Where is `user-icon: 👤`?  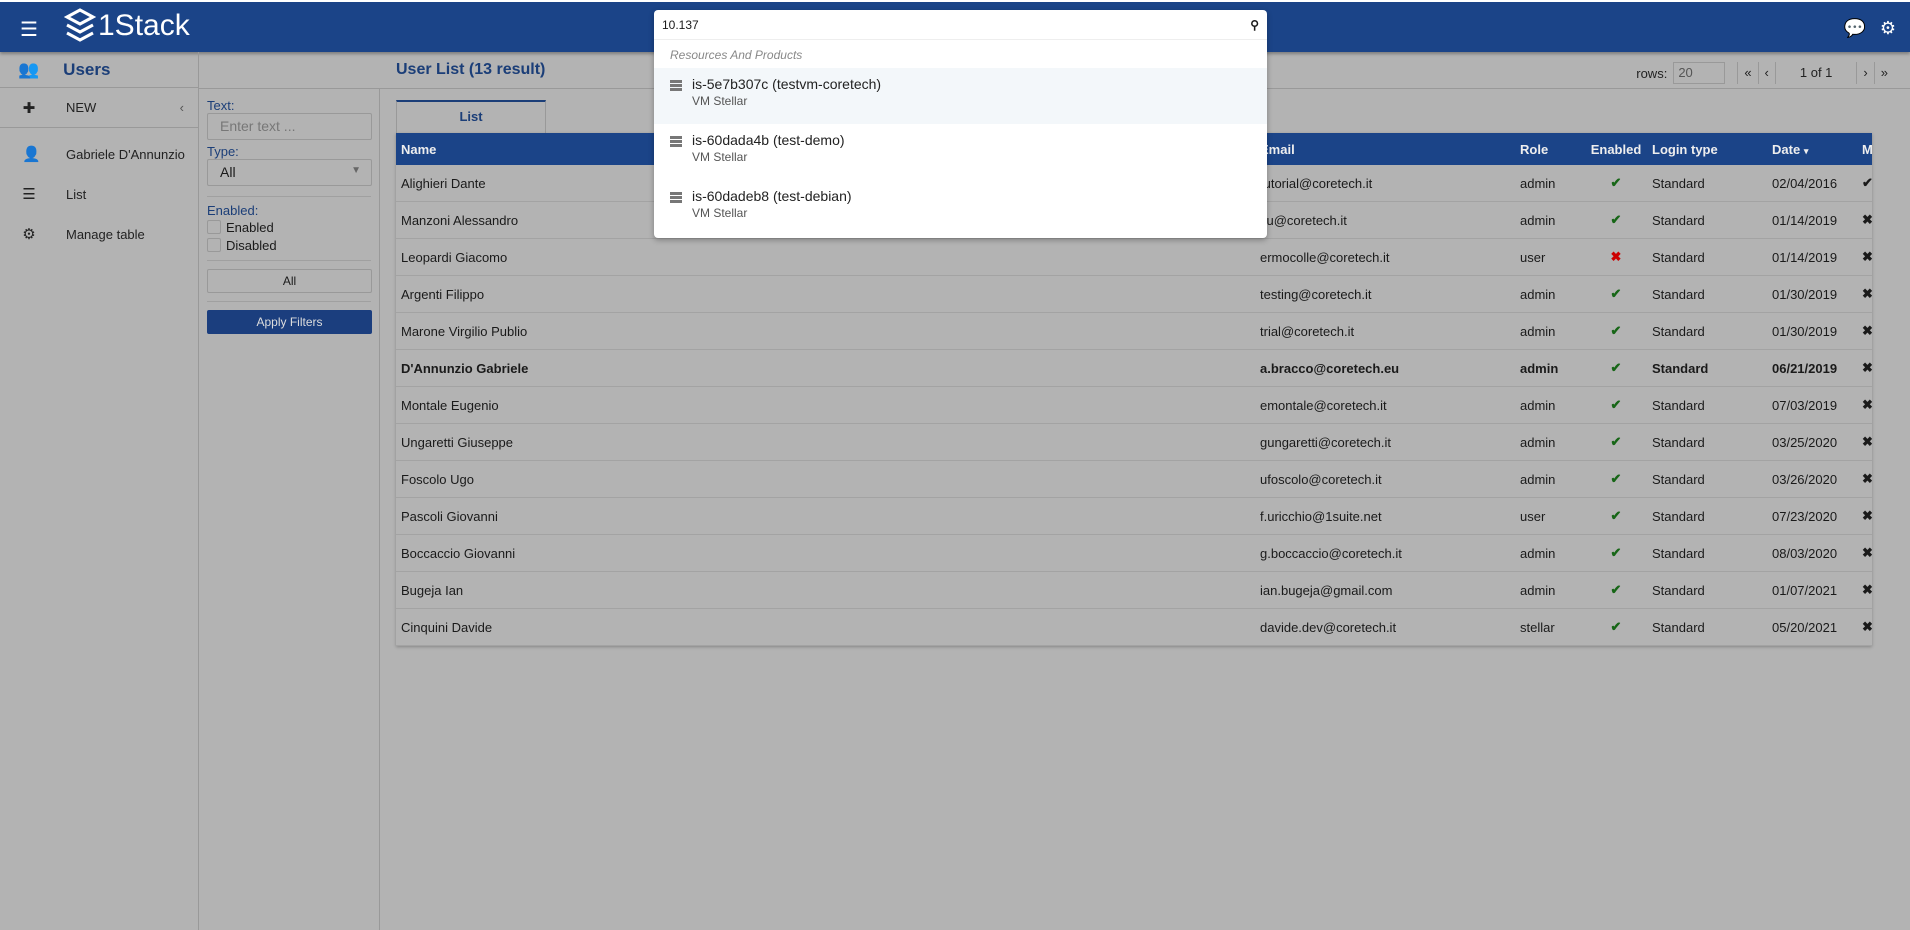
user-icon: 👤 is located at coordinates (31, 154).